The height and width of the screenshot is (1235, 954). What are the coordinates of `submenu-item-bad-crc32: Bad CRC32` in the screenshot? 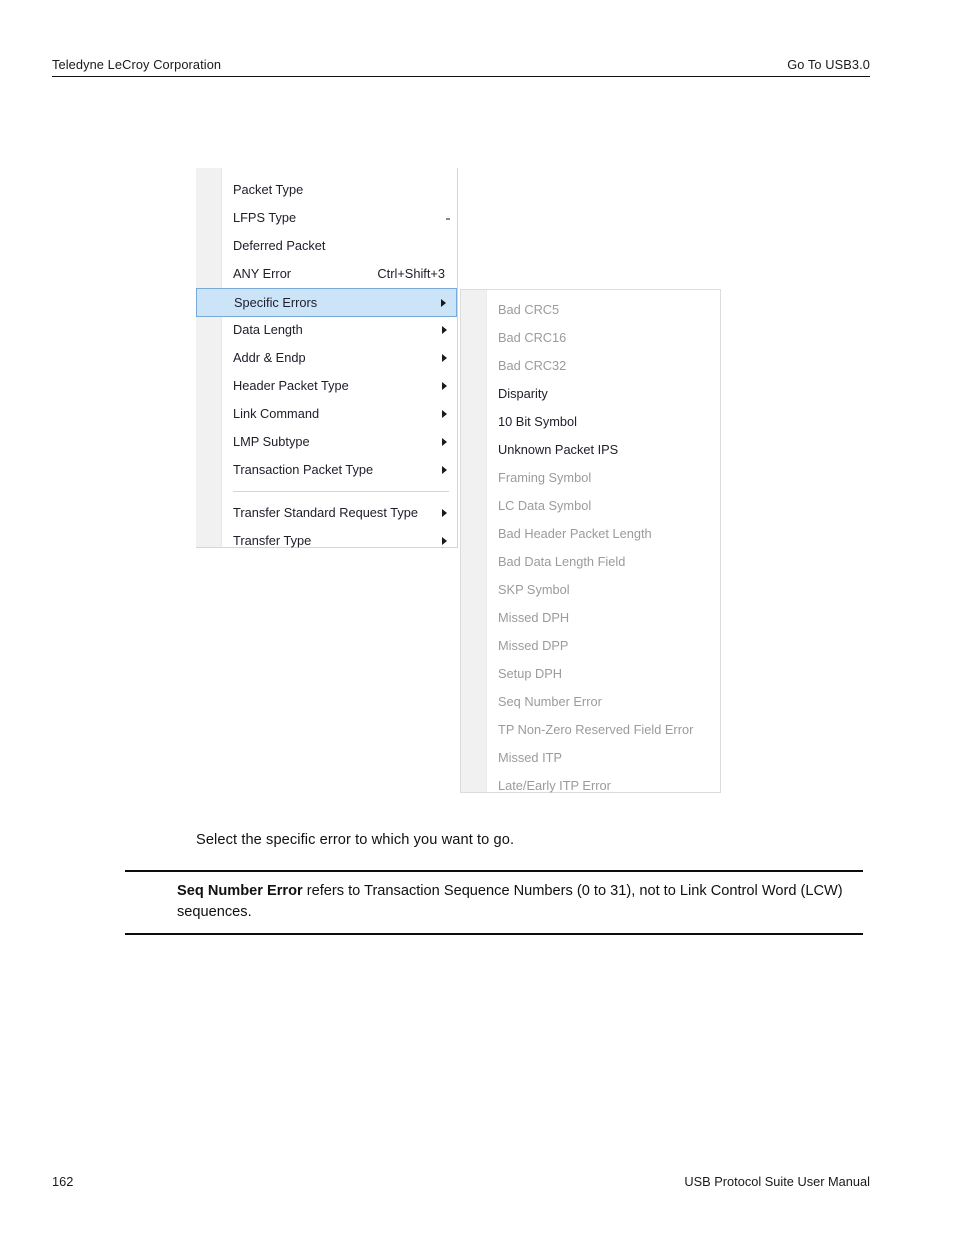 It's located at (603, 366).